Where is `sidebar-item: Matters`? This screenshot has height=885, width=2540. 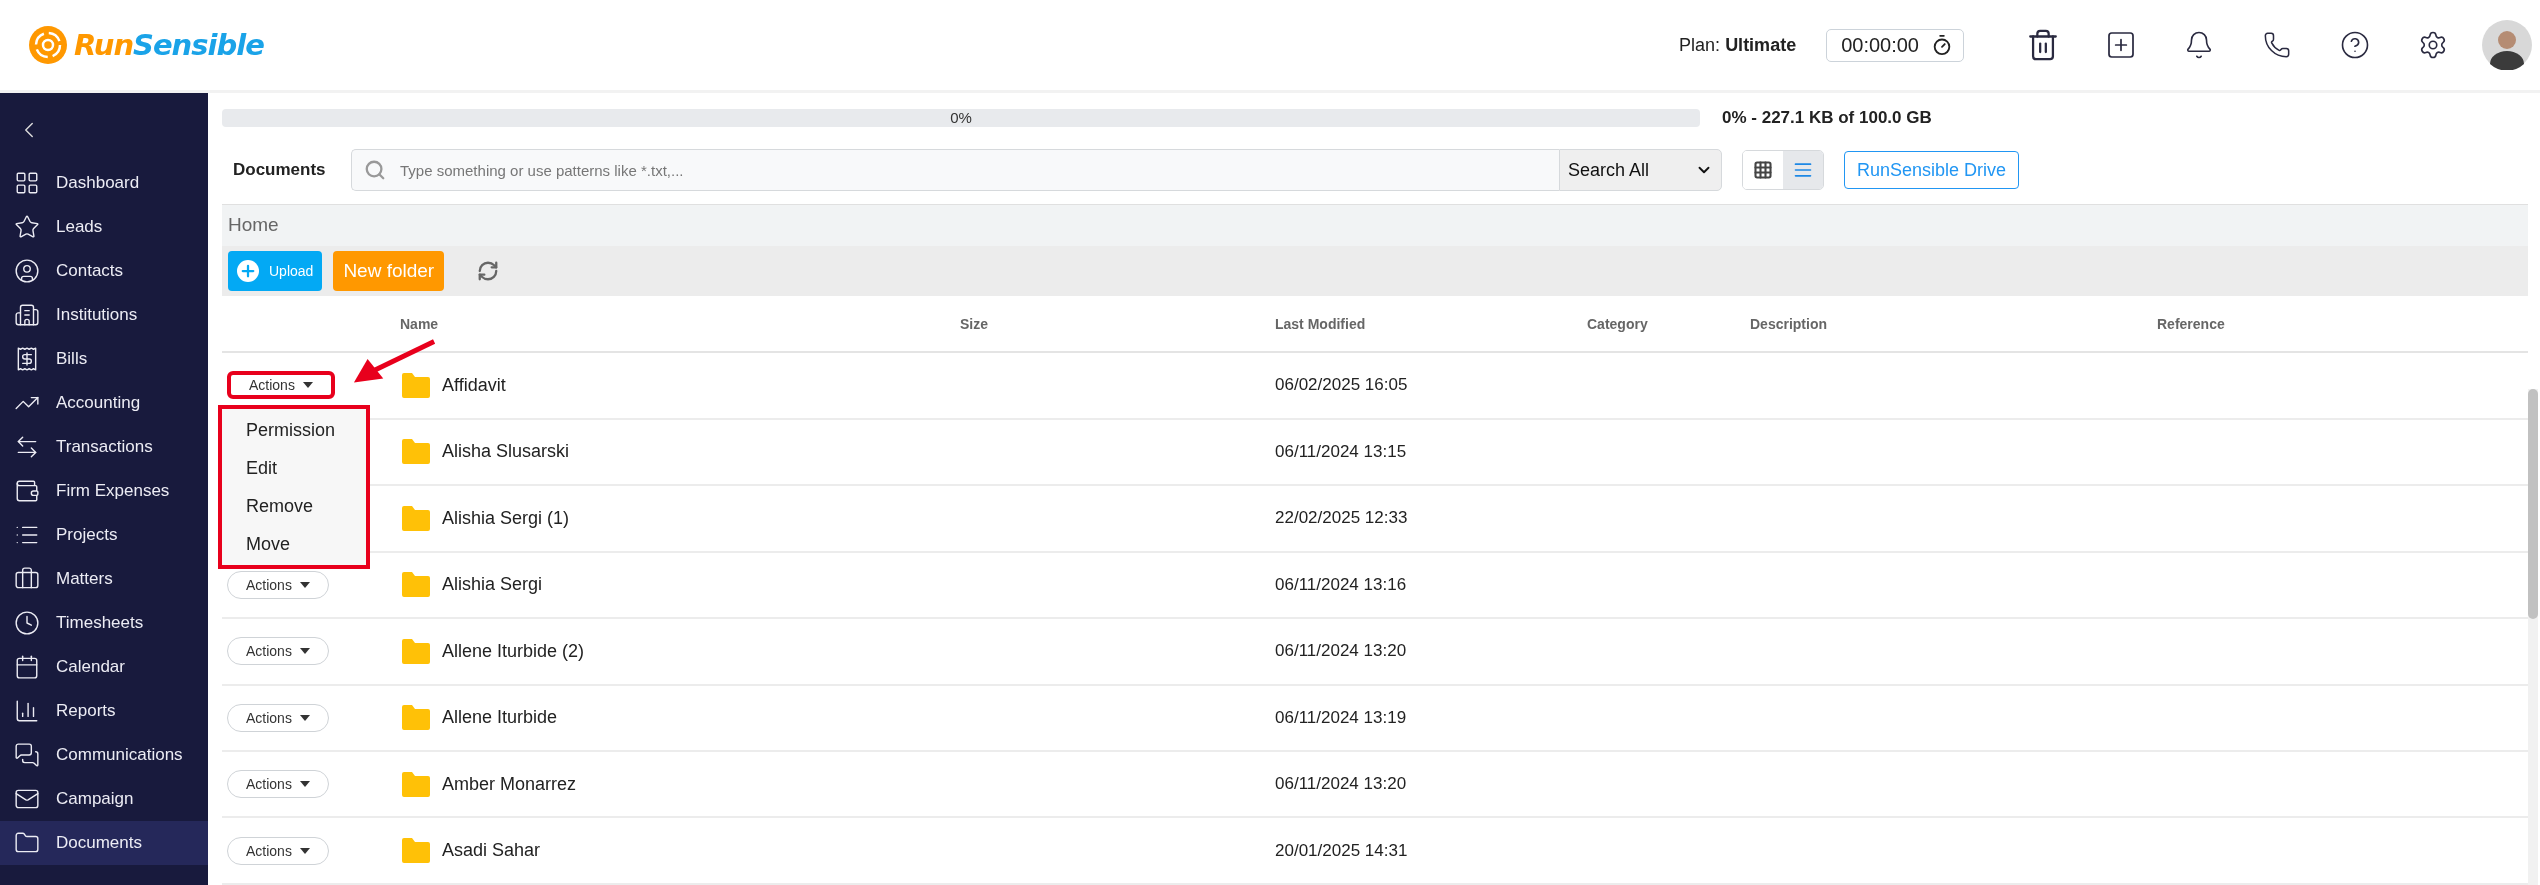
sidebar-item: Matters is located at coordinates (104, 579).